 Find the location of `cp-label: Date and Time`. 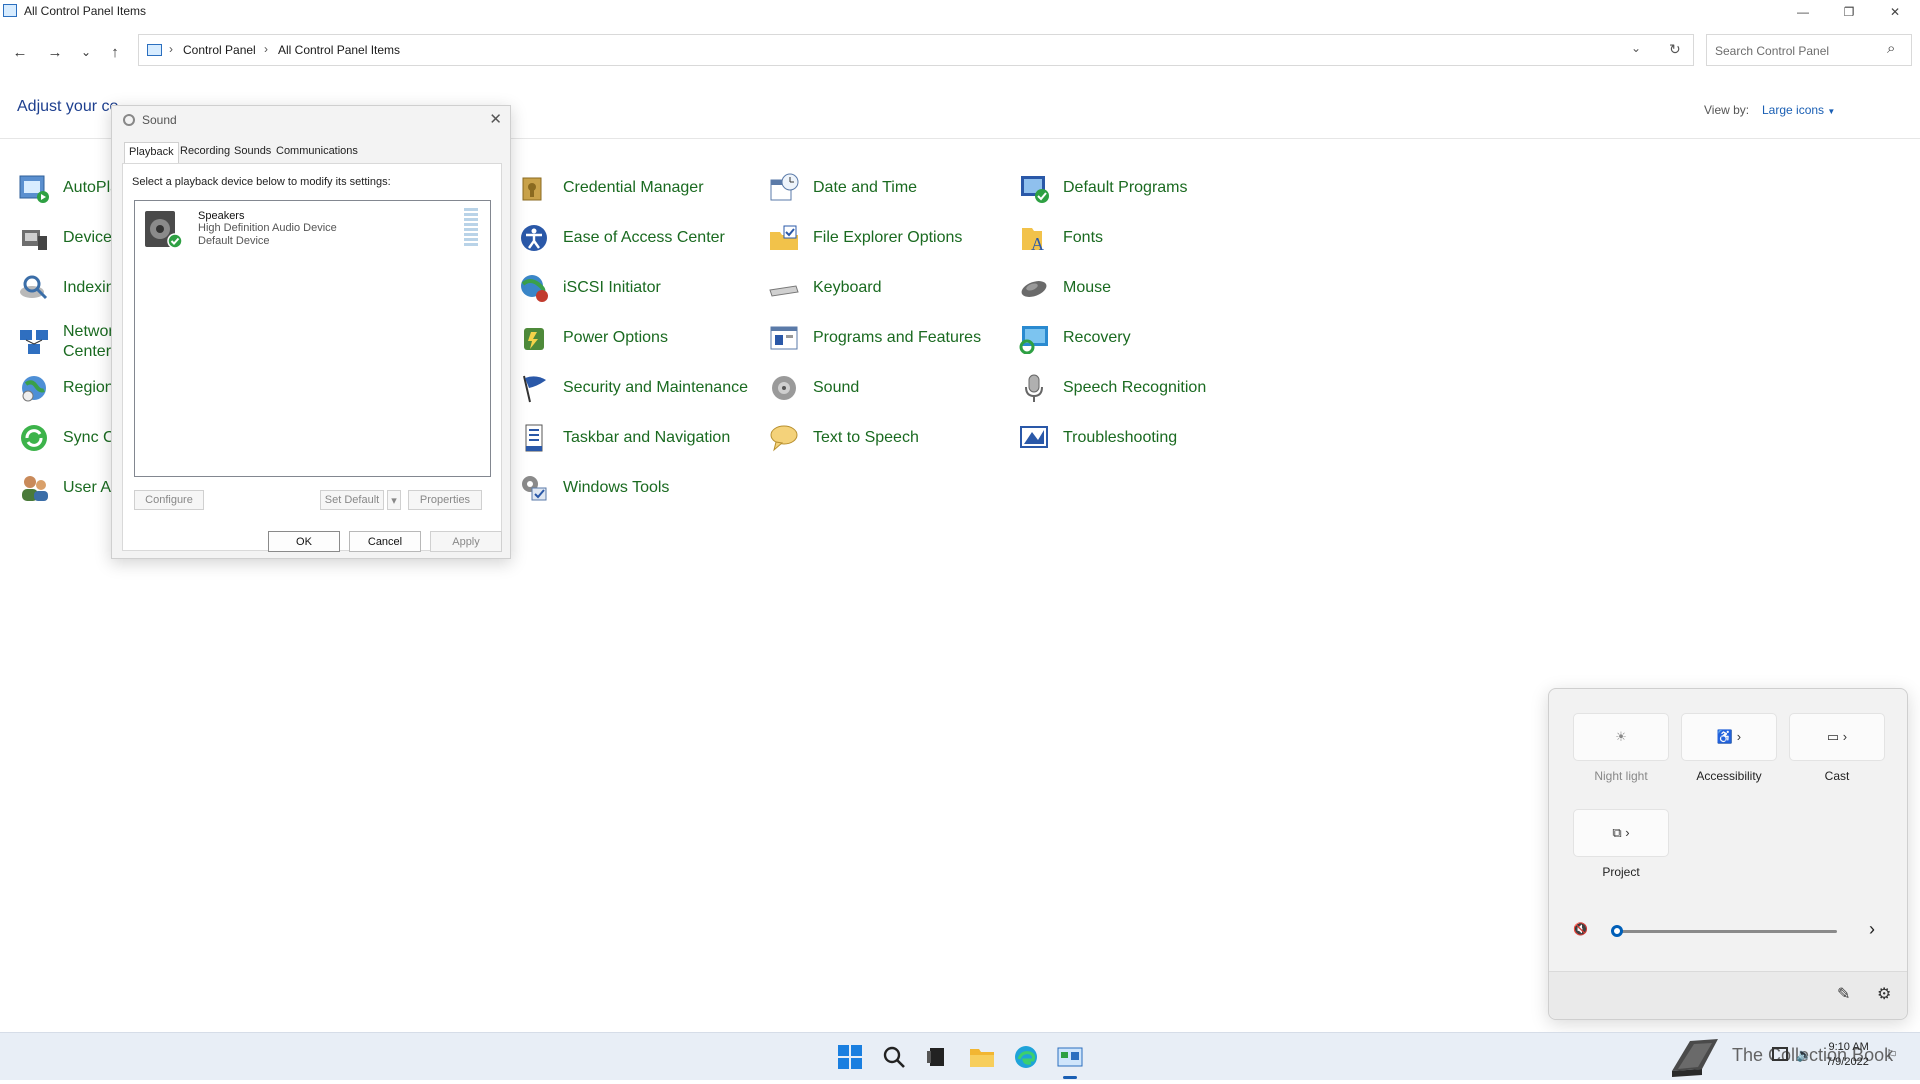

cp-label: Date and Time is located at coordinates (865, 188).